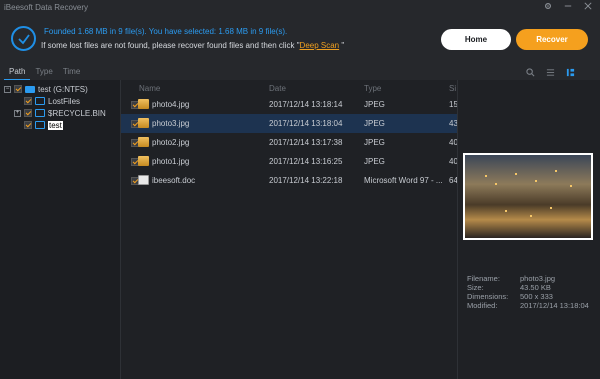  What do you see at coordinates (77, 113) in the screenshot?
I see `tree-item-label: $RECYCLE.BIN` at bounding box center [77, 113].